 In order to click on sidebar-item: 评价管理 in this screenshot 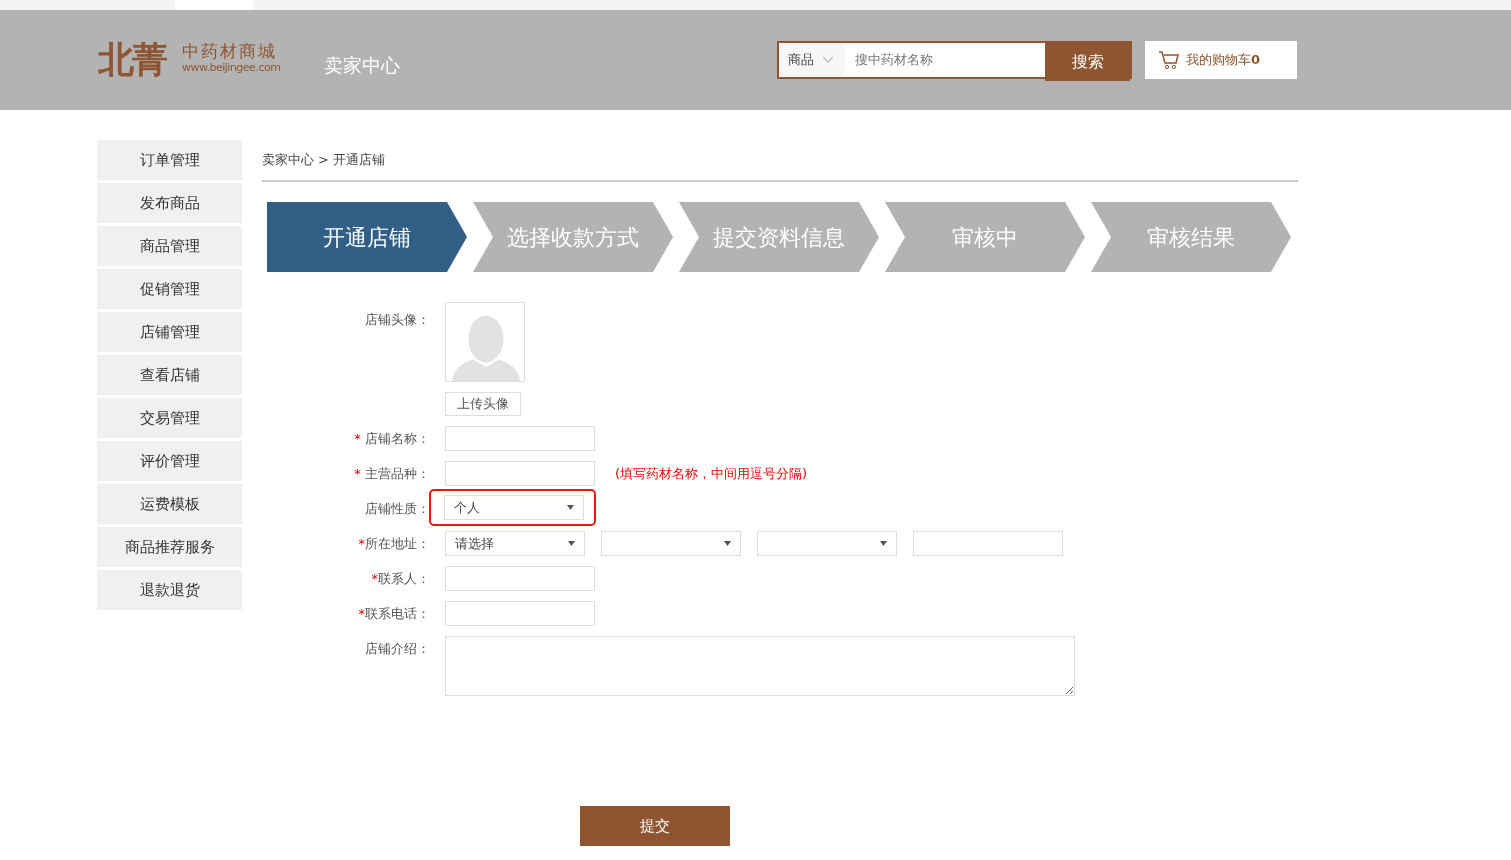, I will do `click(169, 461)`.